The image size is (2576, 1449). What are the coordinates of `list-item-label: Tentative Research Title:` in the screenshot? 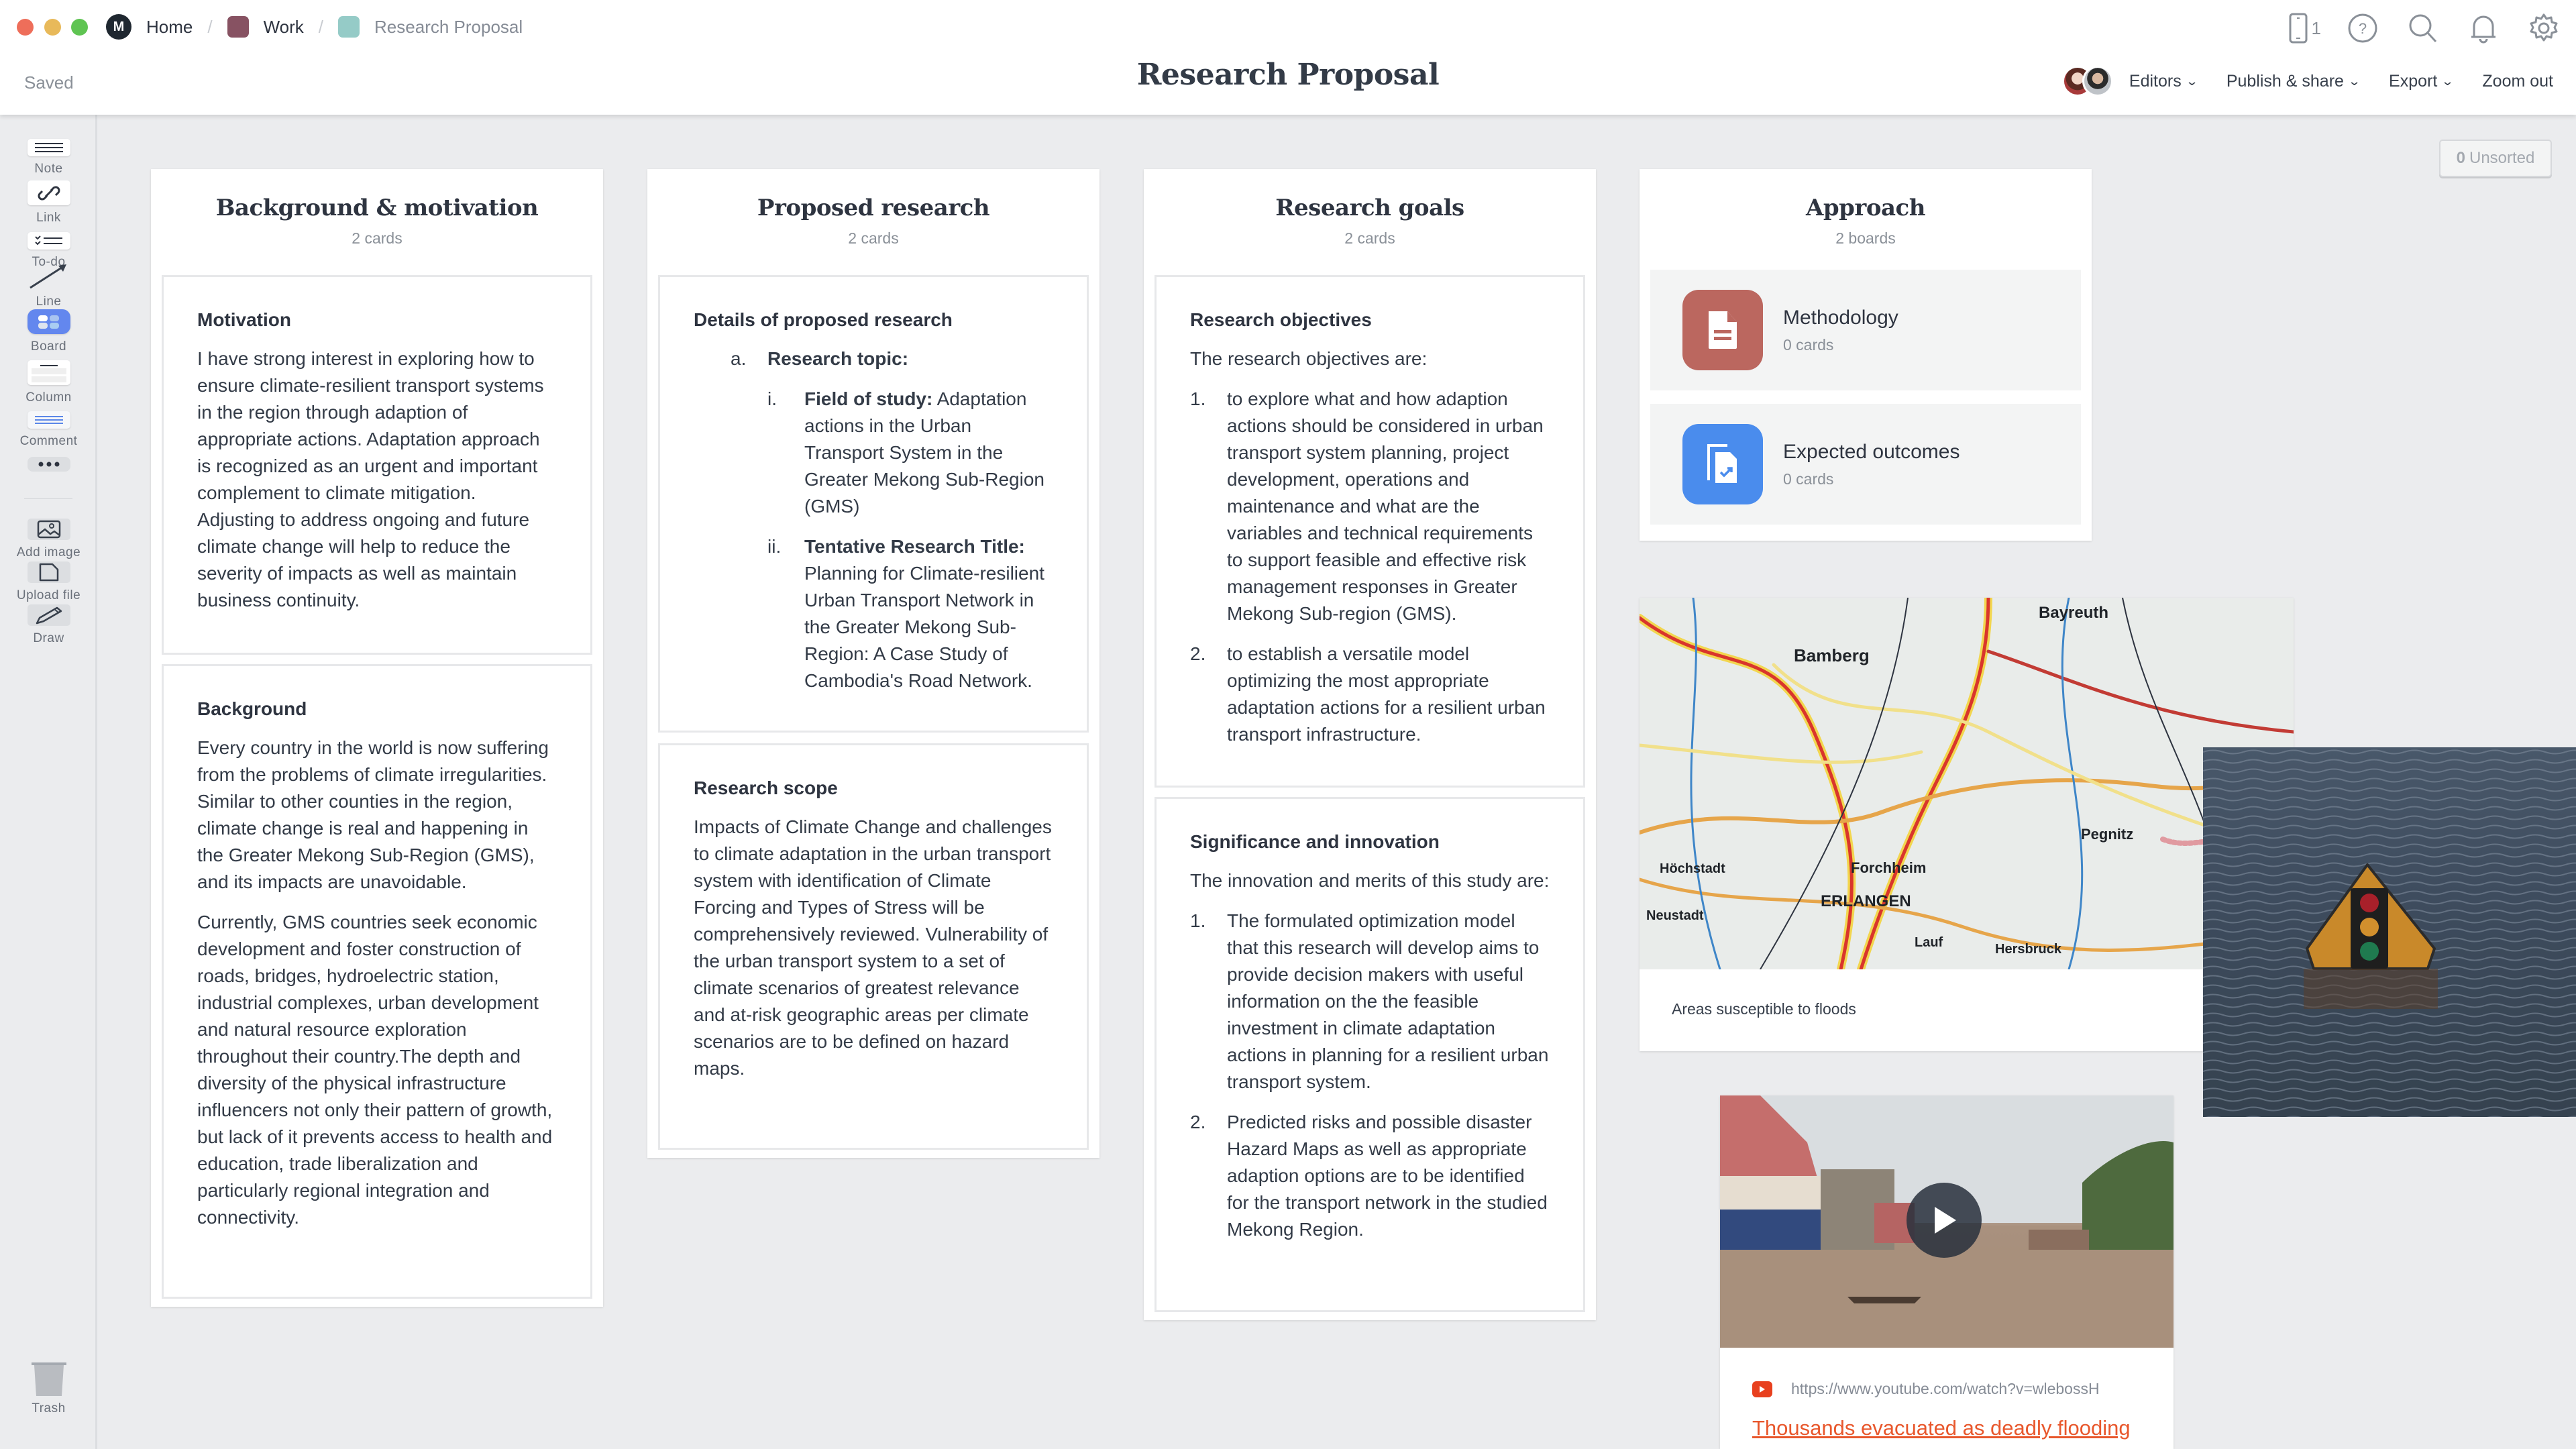 It's located at (914, 546).